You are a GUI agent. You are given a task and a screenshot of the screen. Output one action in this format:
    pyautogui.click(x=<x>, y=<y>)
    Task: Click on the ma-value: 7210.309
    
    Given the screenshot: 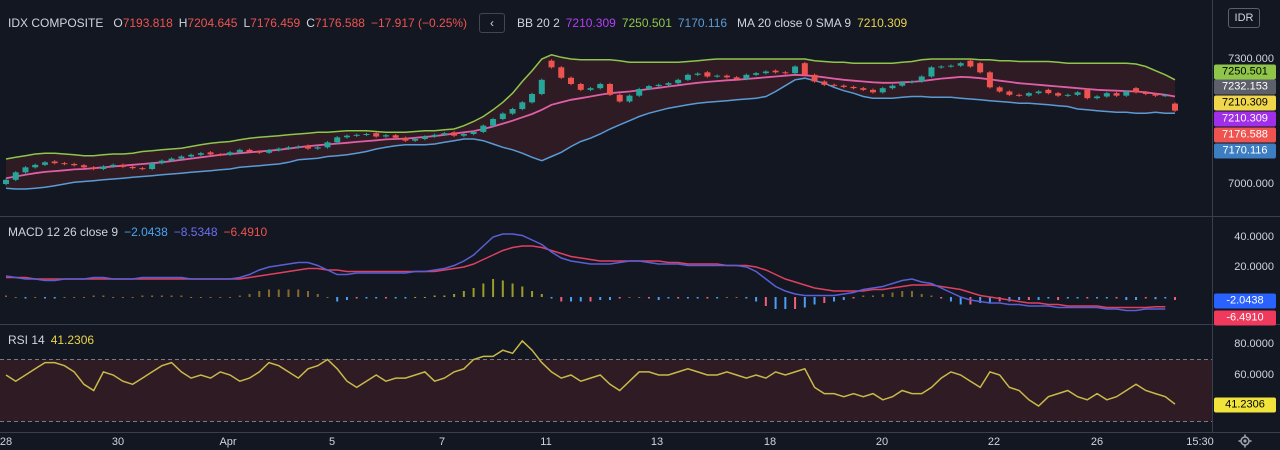 What is the action you would take?
    pyautogui.click(x=882, y=23)
    